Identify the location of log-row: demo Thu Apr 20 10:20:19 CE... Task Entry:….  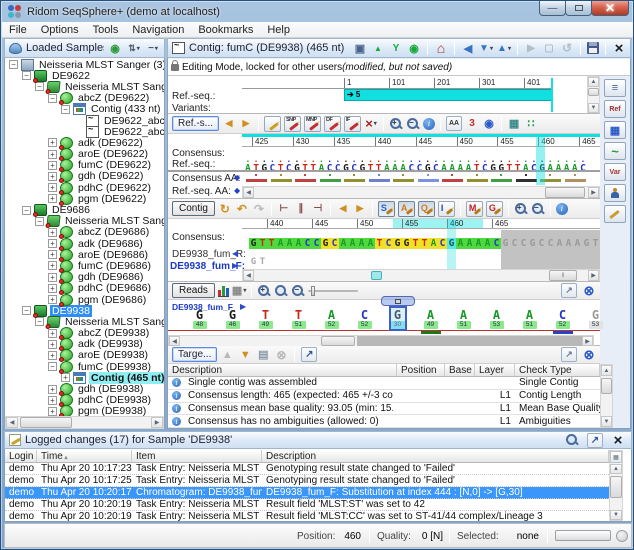
(307, 516).